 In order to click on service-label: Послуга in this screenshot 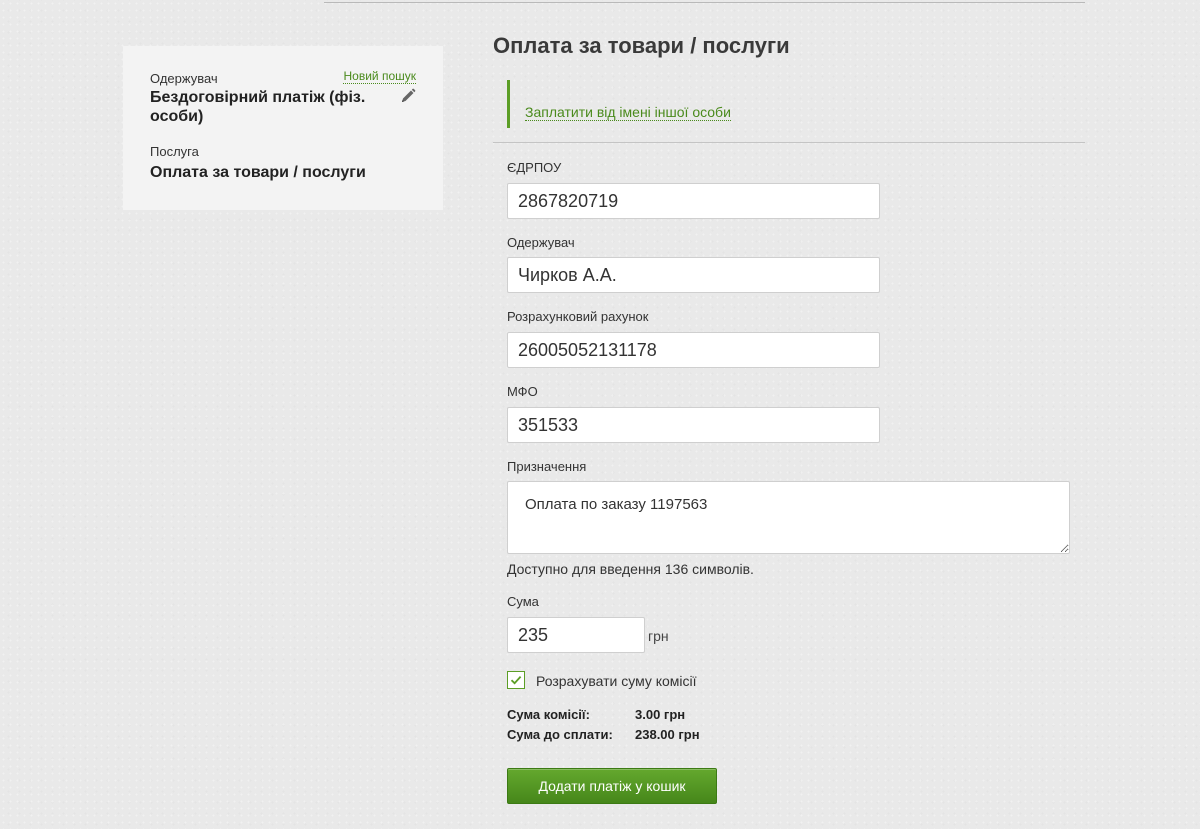, I will do `click(174, 151)`.